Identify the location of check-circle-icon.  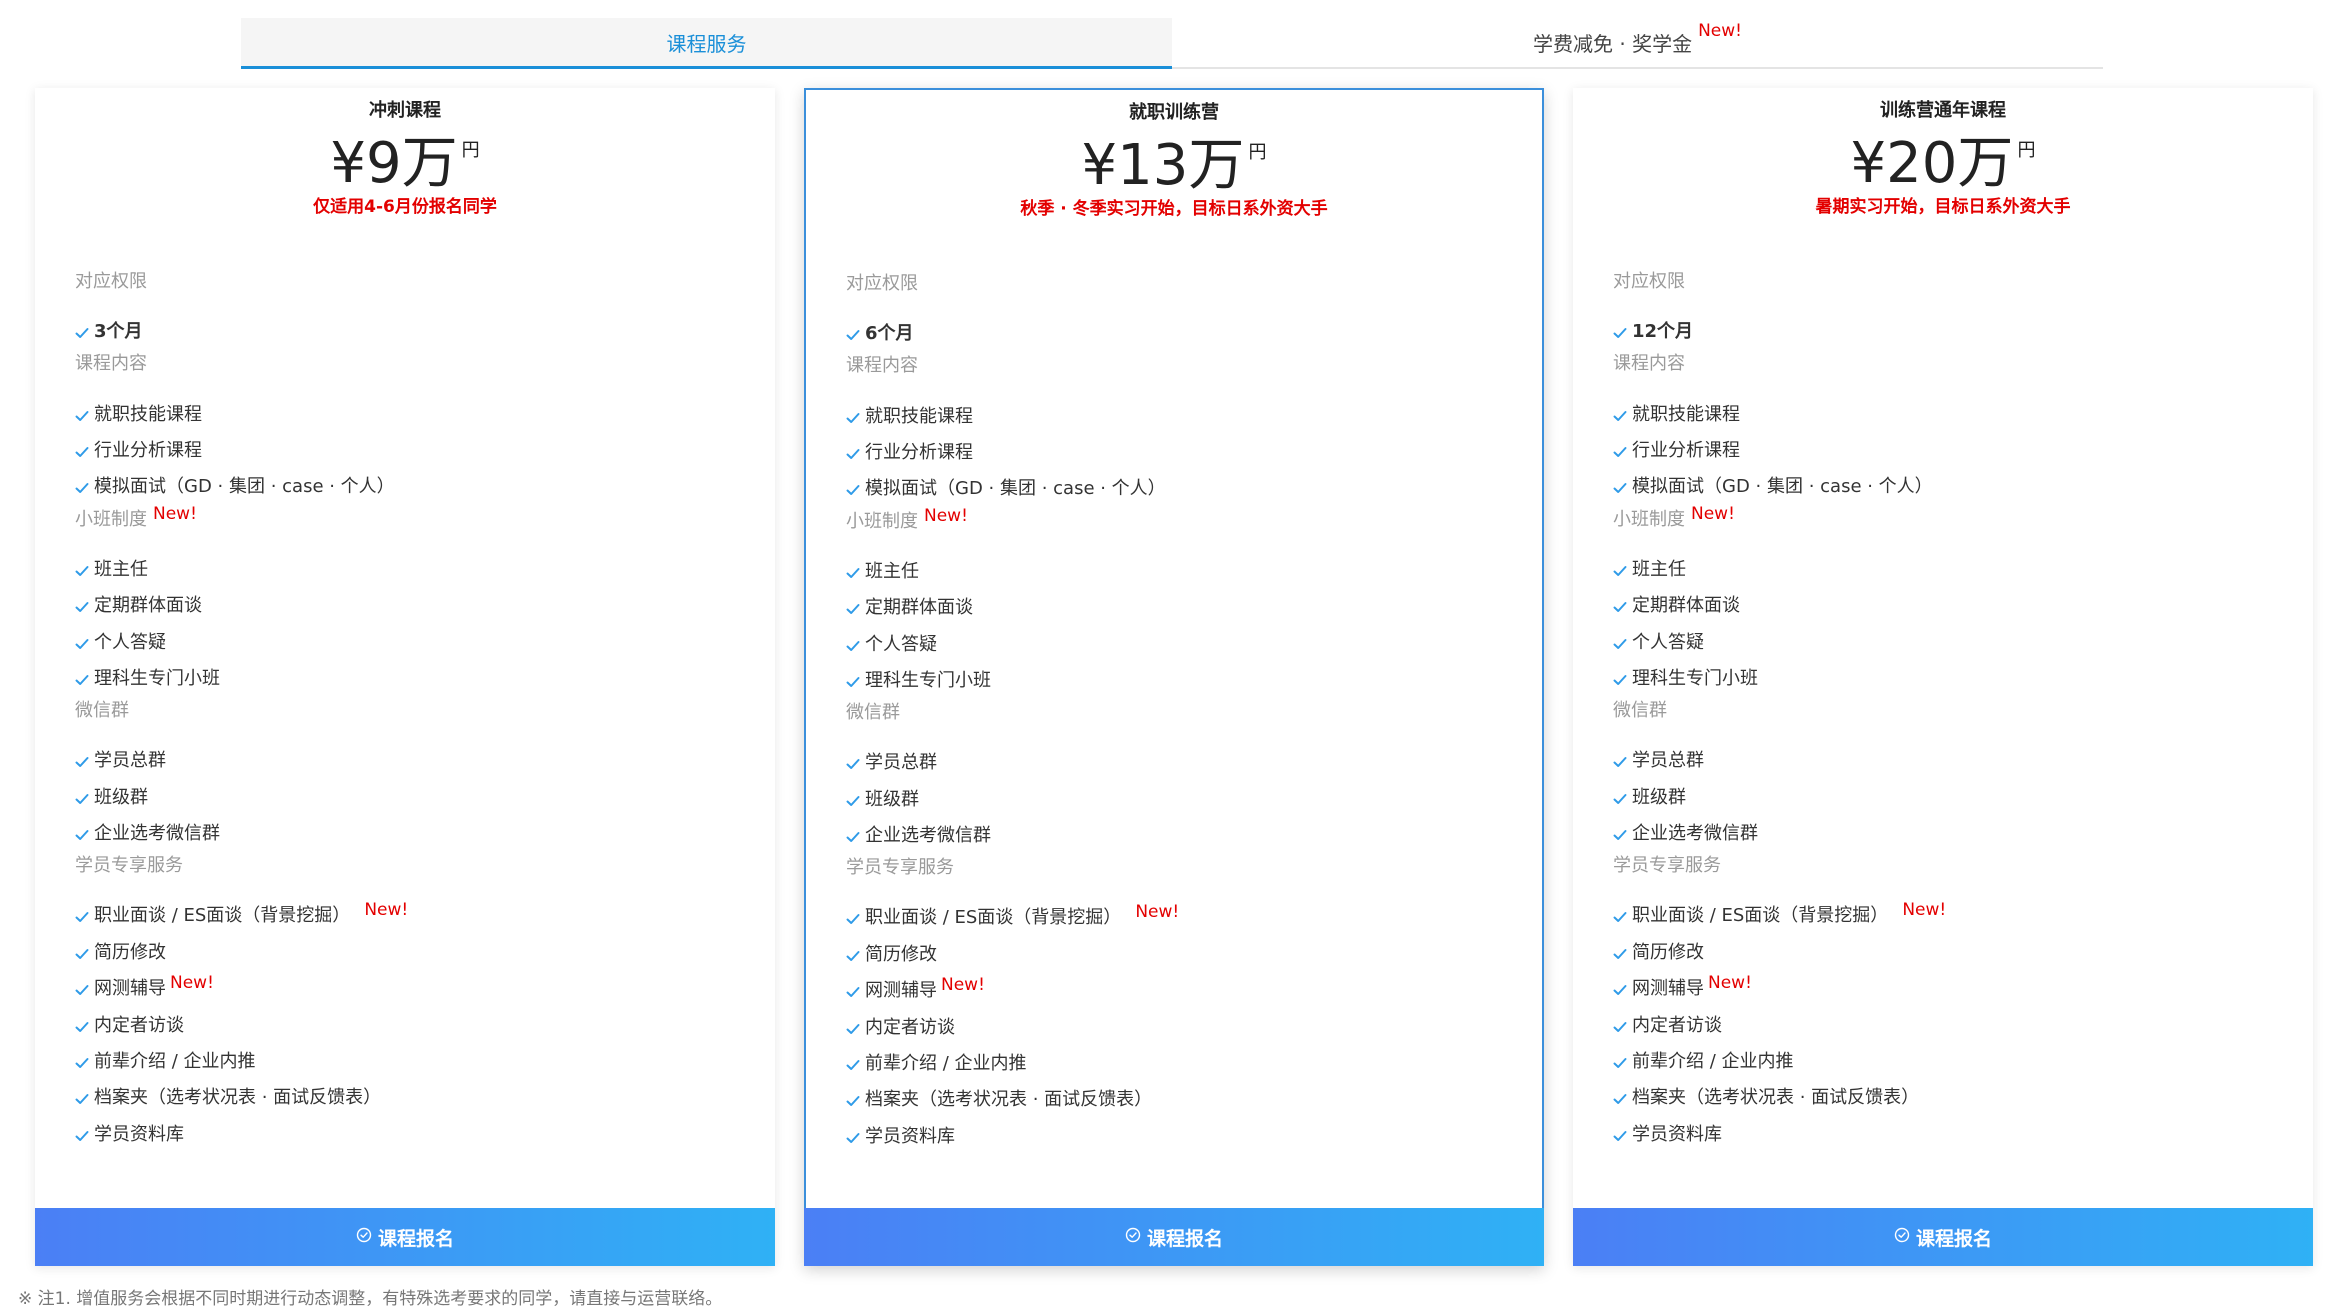
(1905, 1237).